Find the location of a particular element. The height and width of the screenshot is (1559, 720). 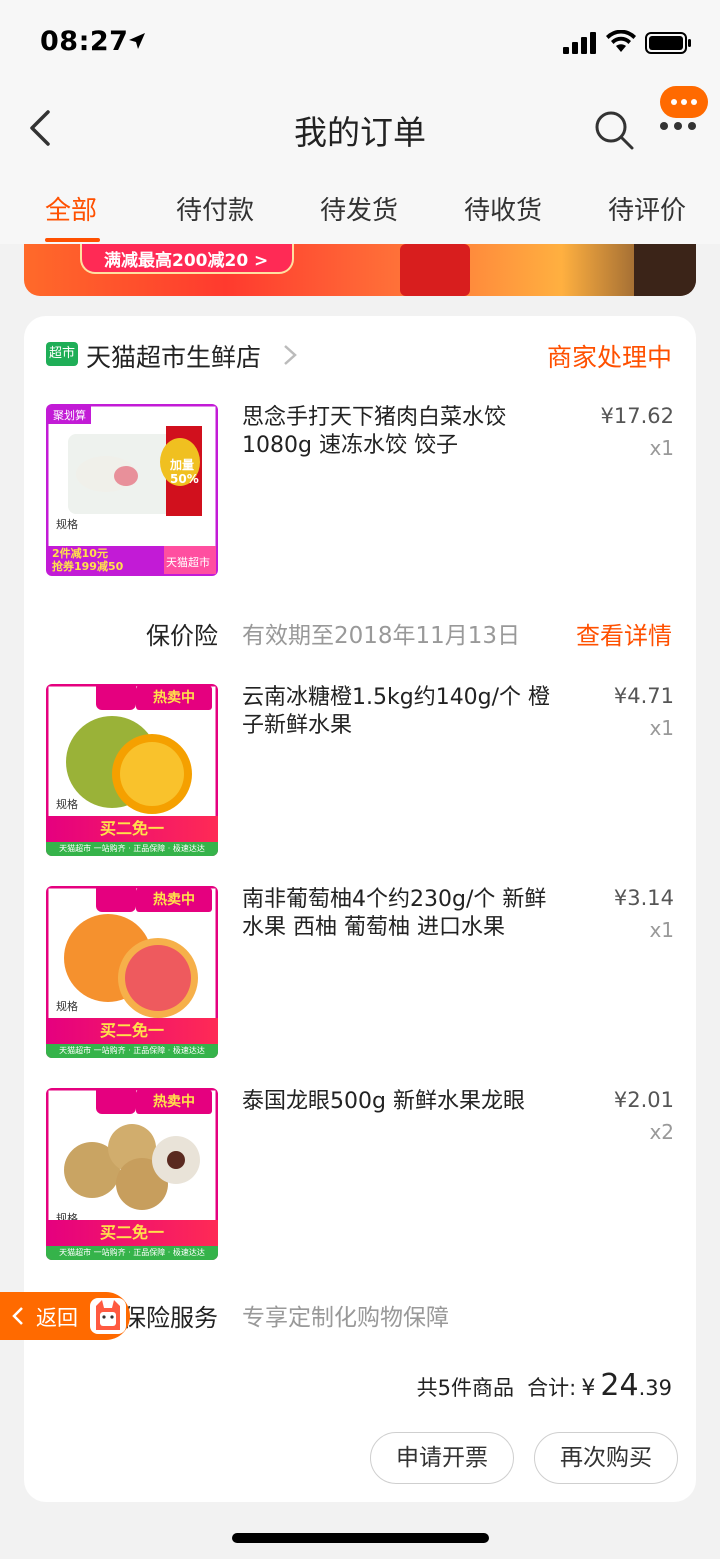

more-dots-icon is located at coordinates (678, 126).